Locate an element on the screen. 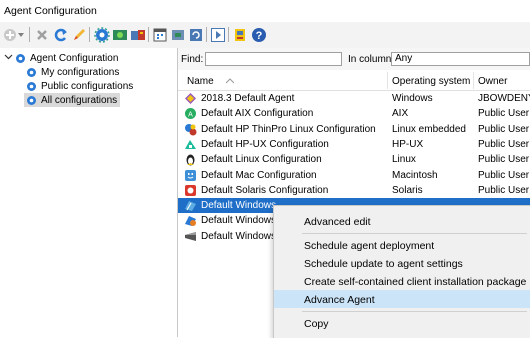  cell-name: Default Linux Configuration is located at coordinates (261, 160).